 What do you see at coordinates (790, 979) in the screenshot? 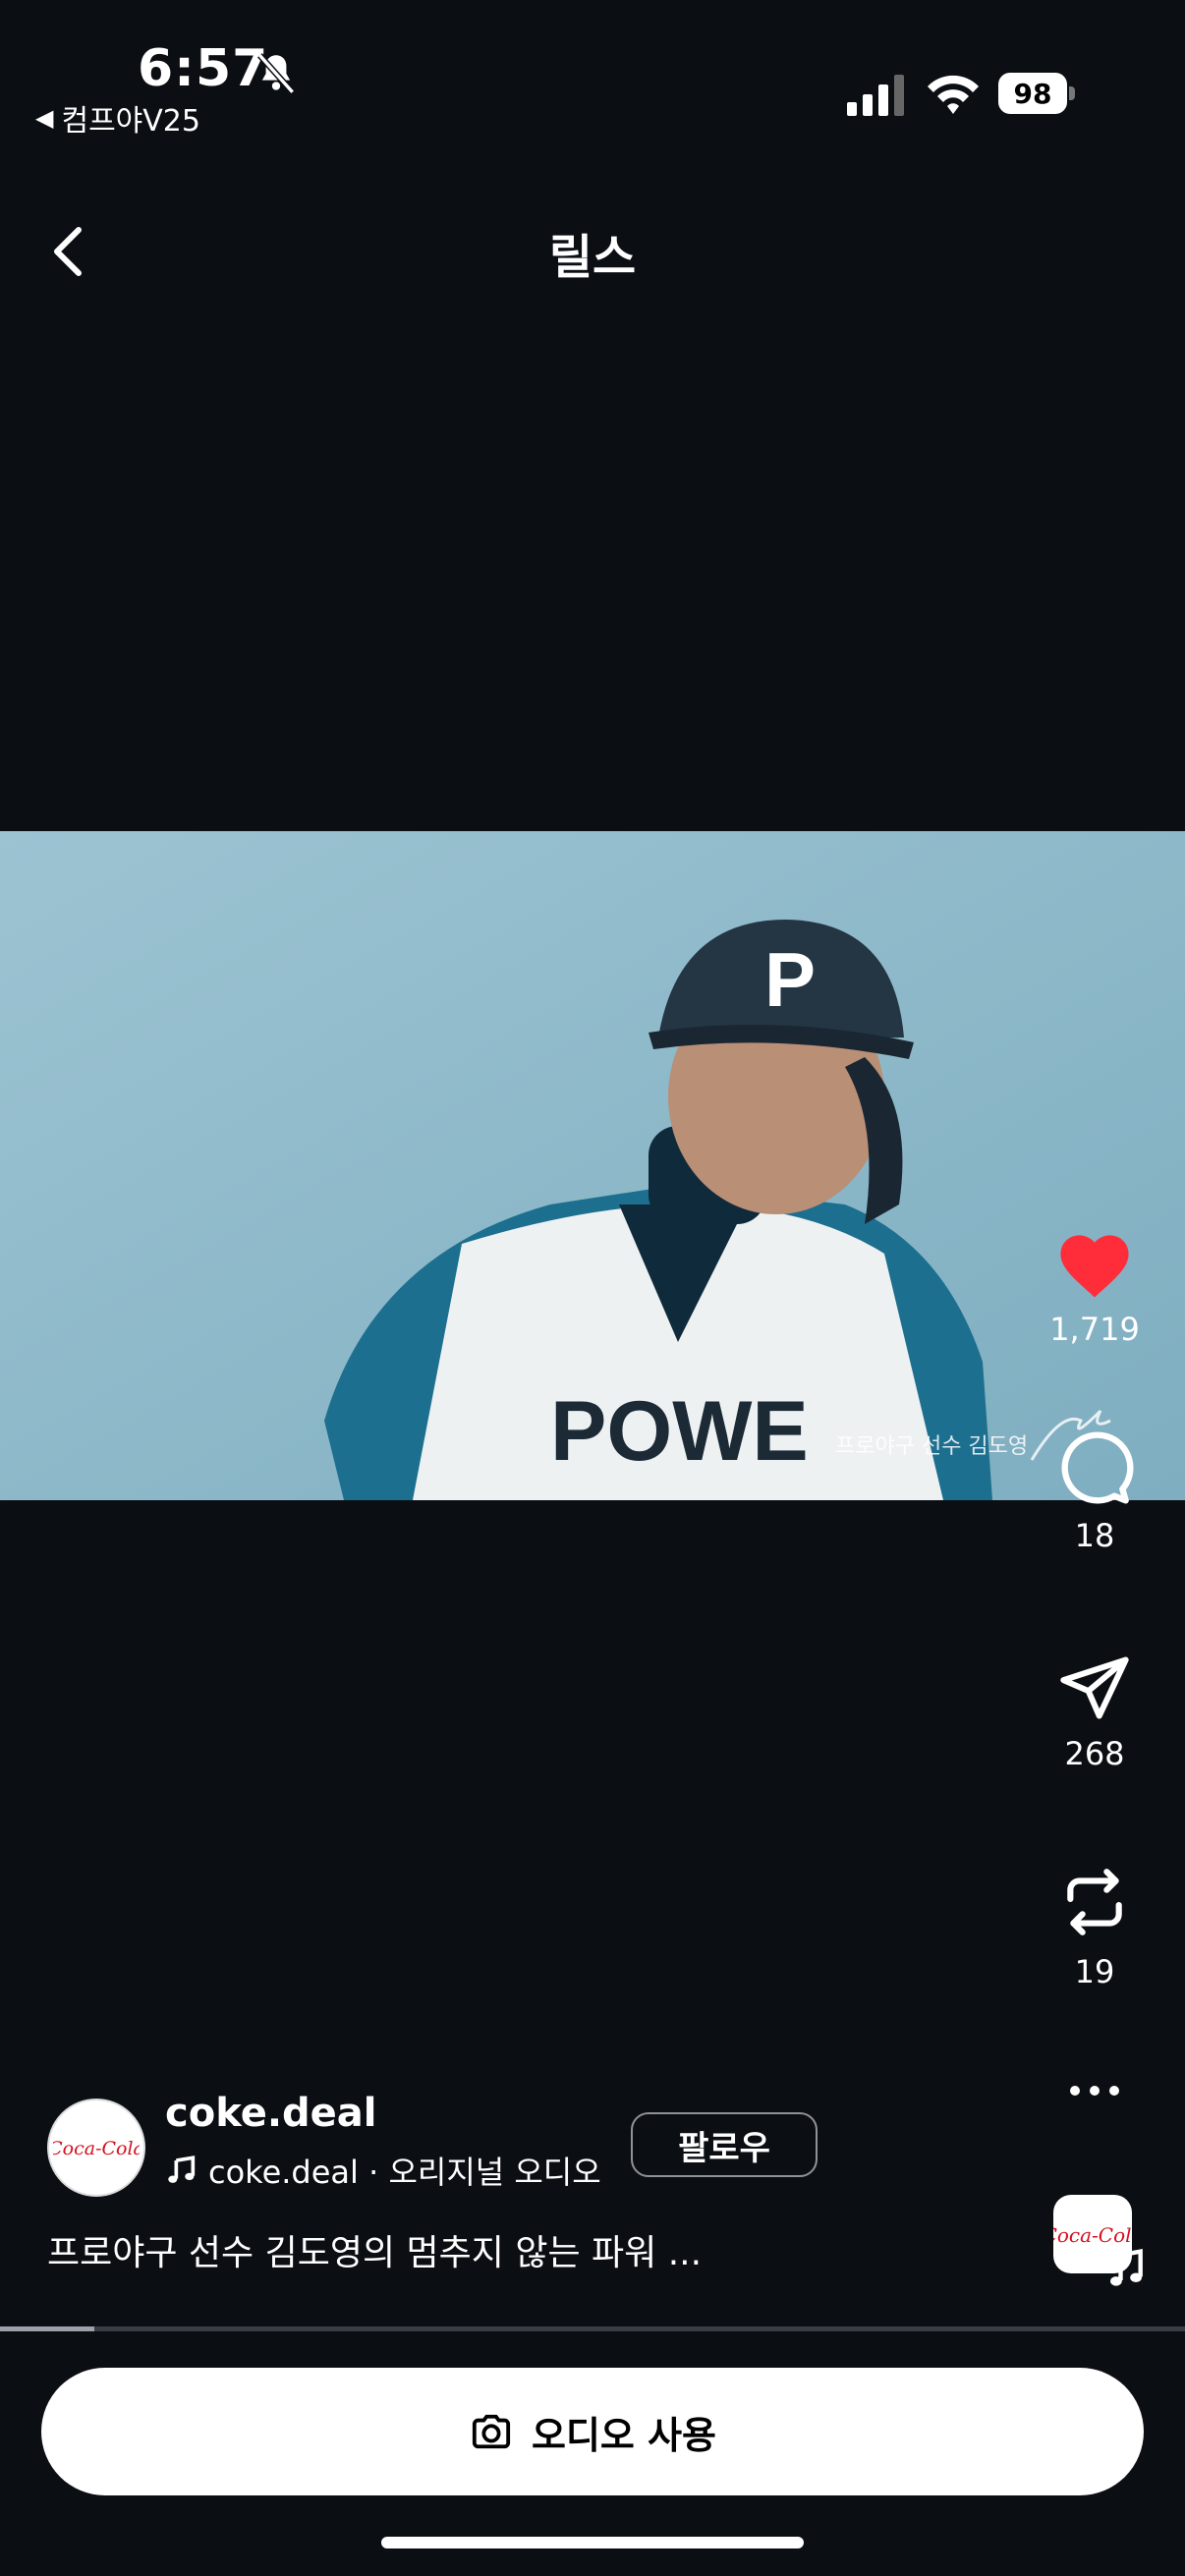
I see `svg-text: P` at bounding box center [790, 979].